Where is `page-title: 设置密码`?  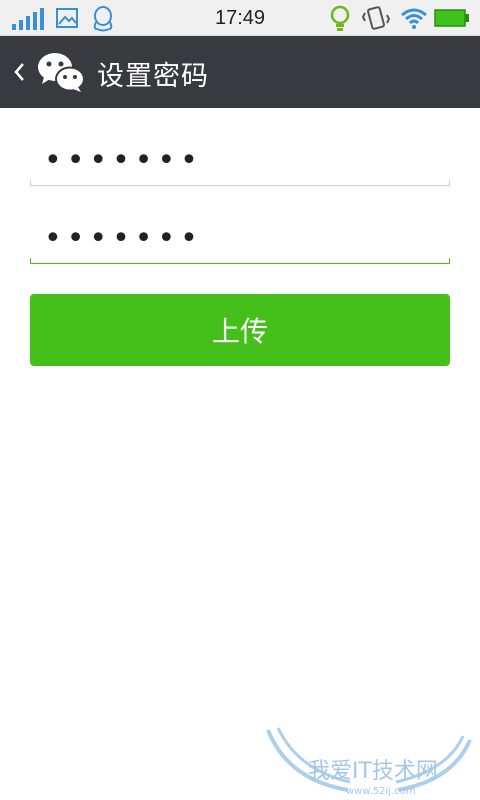
page-title: 设置密码 is located at coordinates (153, 76).